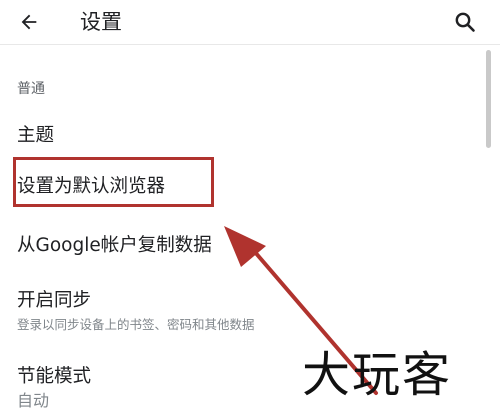 The width and height of the screenshot is (500, 411). Describe the element at coordinates (377, 375) in the screenshot. I see `watermark-logo: 大玩客` at that location.